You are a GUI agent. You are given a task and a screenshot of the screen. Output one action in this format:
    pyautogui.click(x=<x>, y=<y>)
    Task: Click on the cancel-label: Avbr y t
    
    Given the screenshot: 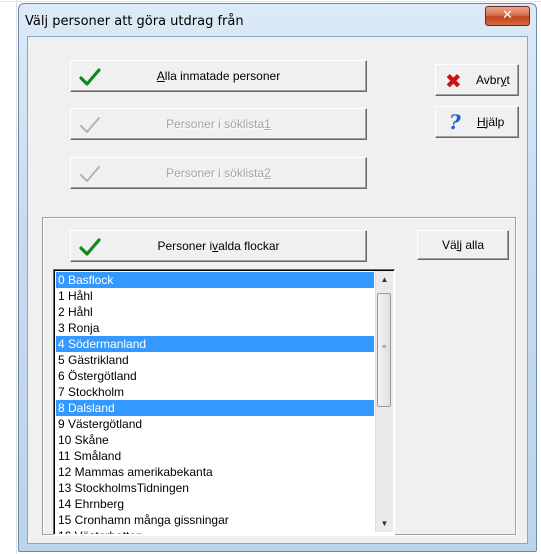 What is the action you would take?
    pyautogui.click(x=493, y=80)
    